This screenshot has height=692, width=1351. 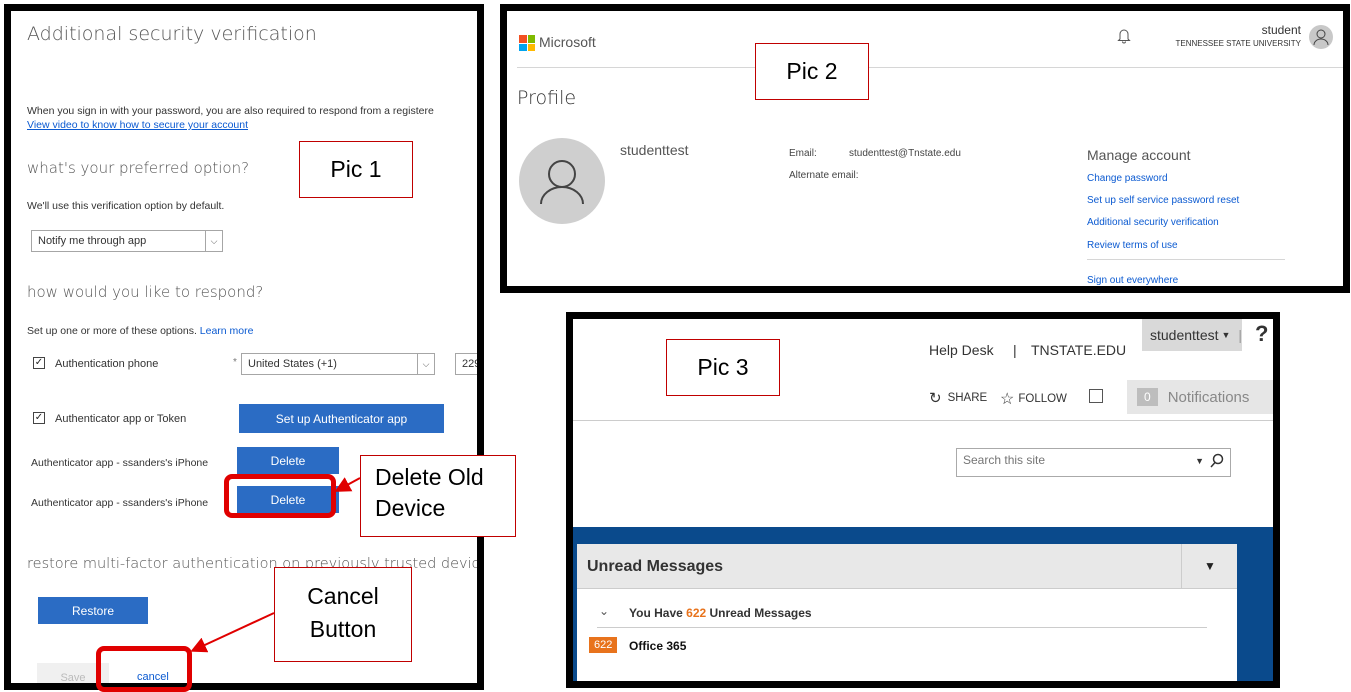 I want to click on cancel-arrow, so click(x=232, y=632).